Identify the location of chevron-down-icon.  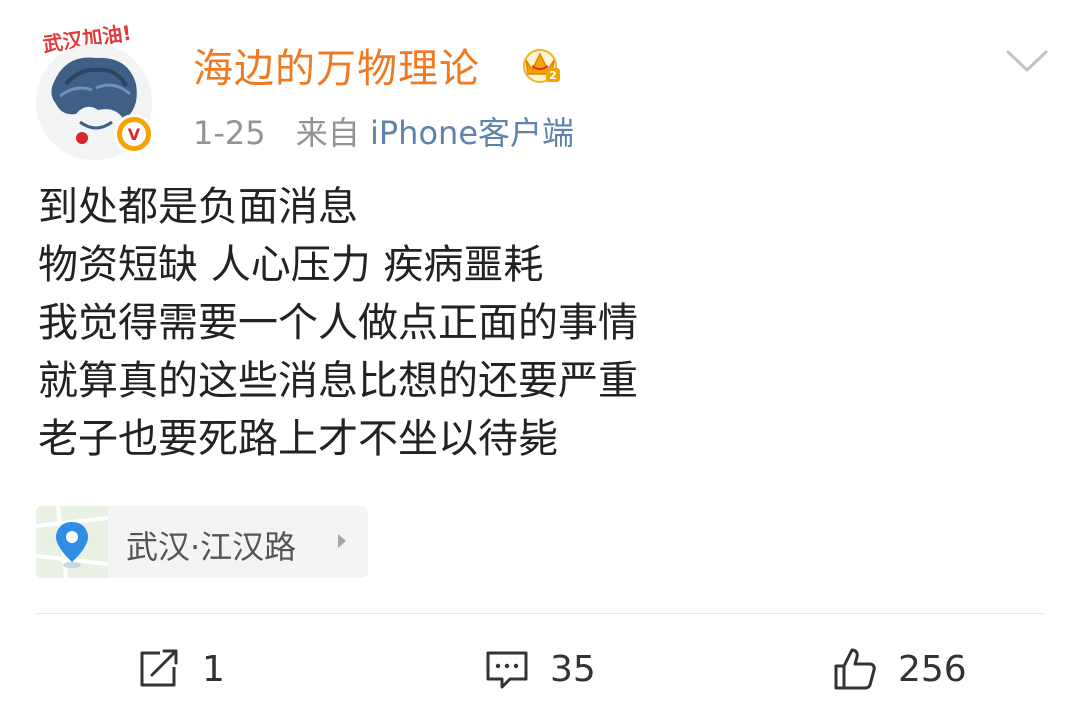
(1027, 61).